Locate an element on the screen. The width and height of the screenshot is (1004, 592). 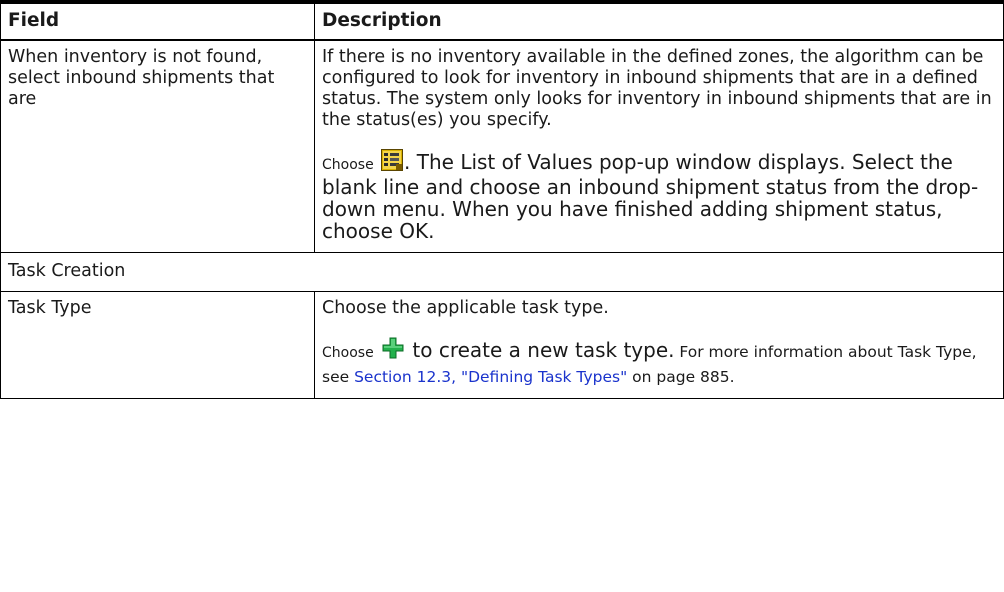
list-of-values-icon is located at coordinates (392, 160).